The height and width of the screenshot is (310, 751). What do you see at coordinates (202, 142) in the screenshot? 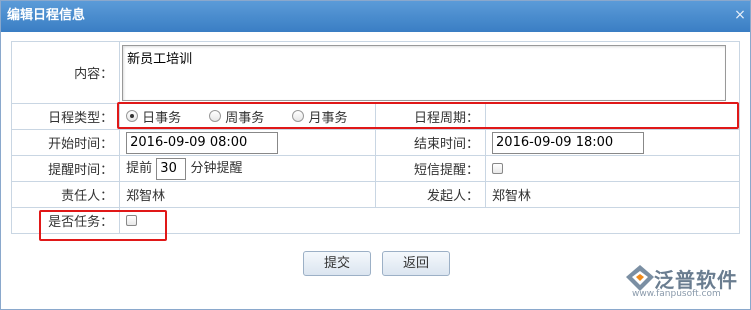
I see `start-time-input: 2016-09-09 08:00` at bounding box center [202, 142].